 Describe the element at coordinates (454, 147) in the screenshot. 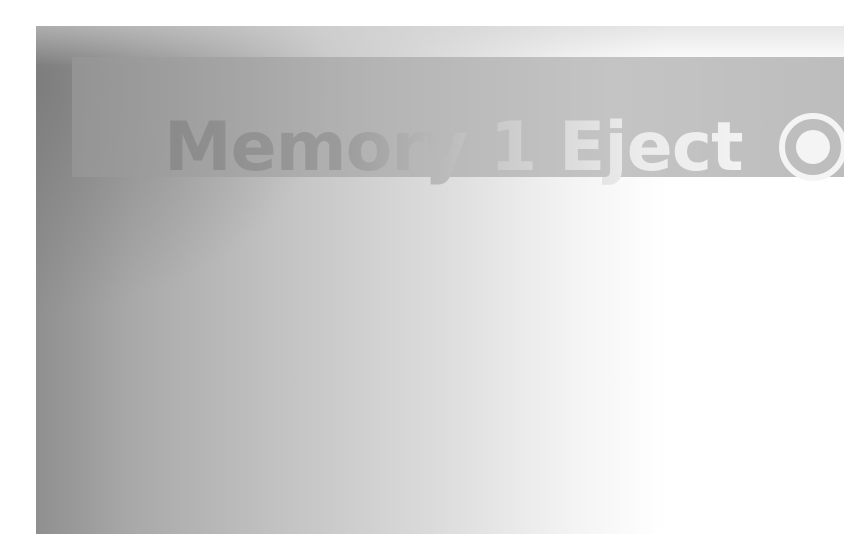

I see `menu-item-label: Memory 1 Eject` at that location.